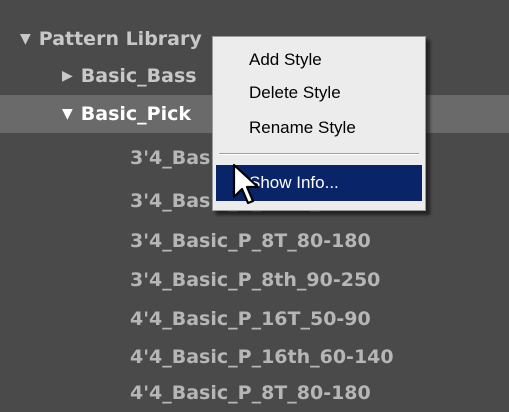 The width and height of the screenshot is (509, 412). I want to click on menu-item-delete-style: Delete Style, so click(319, 93).